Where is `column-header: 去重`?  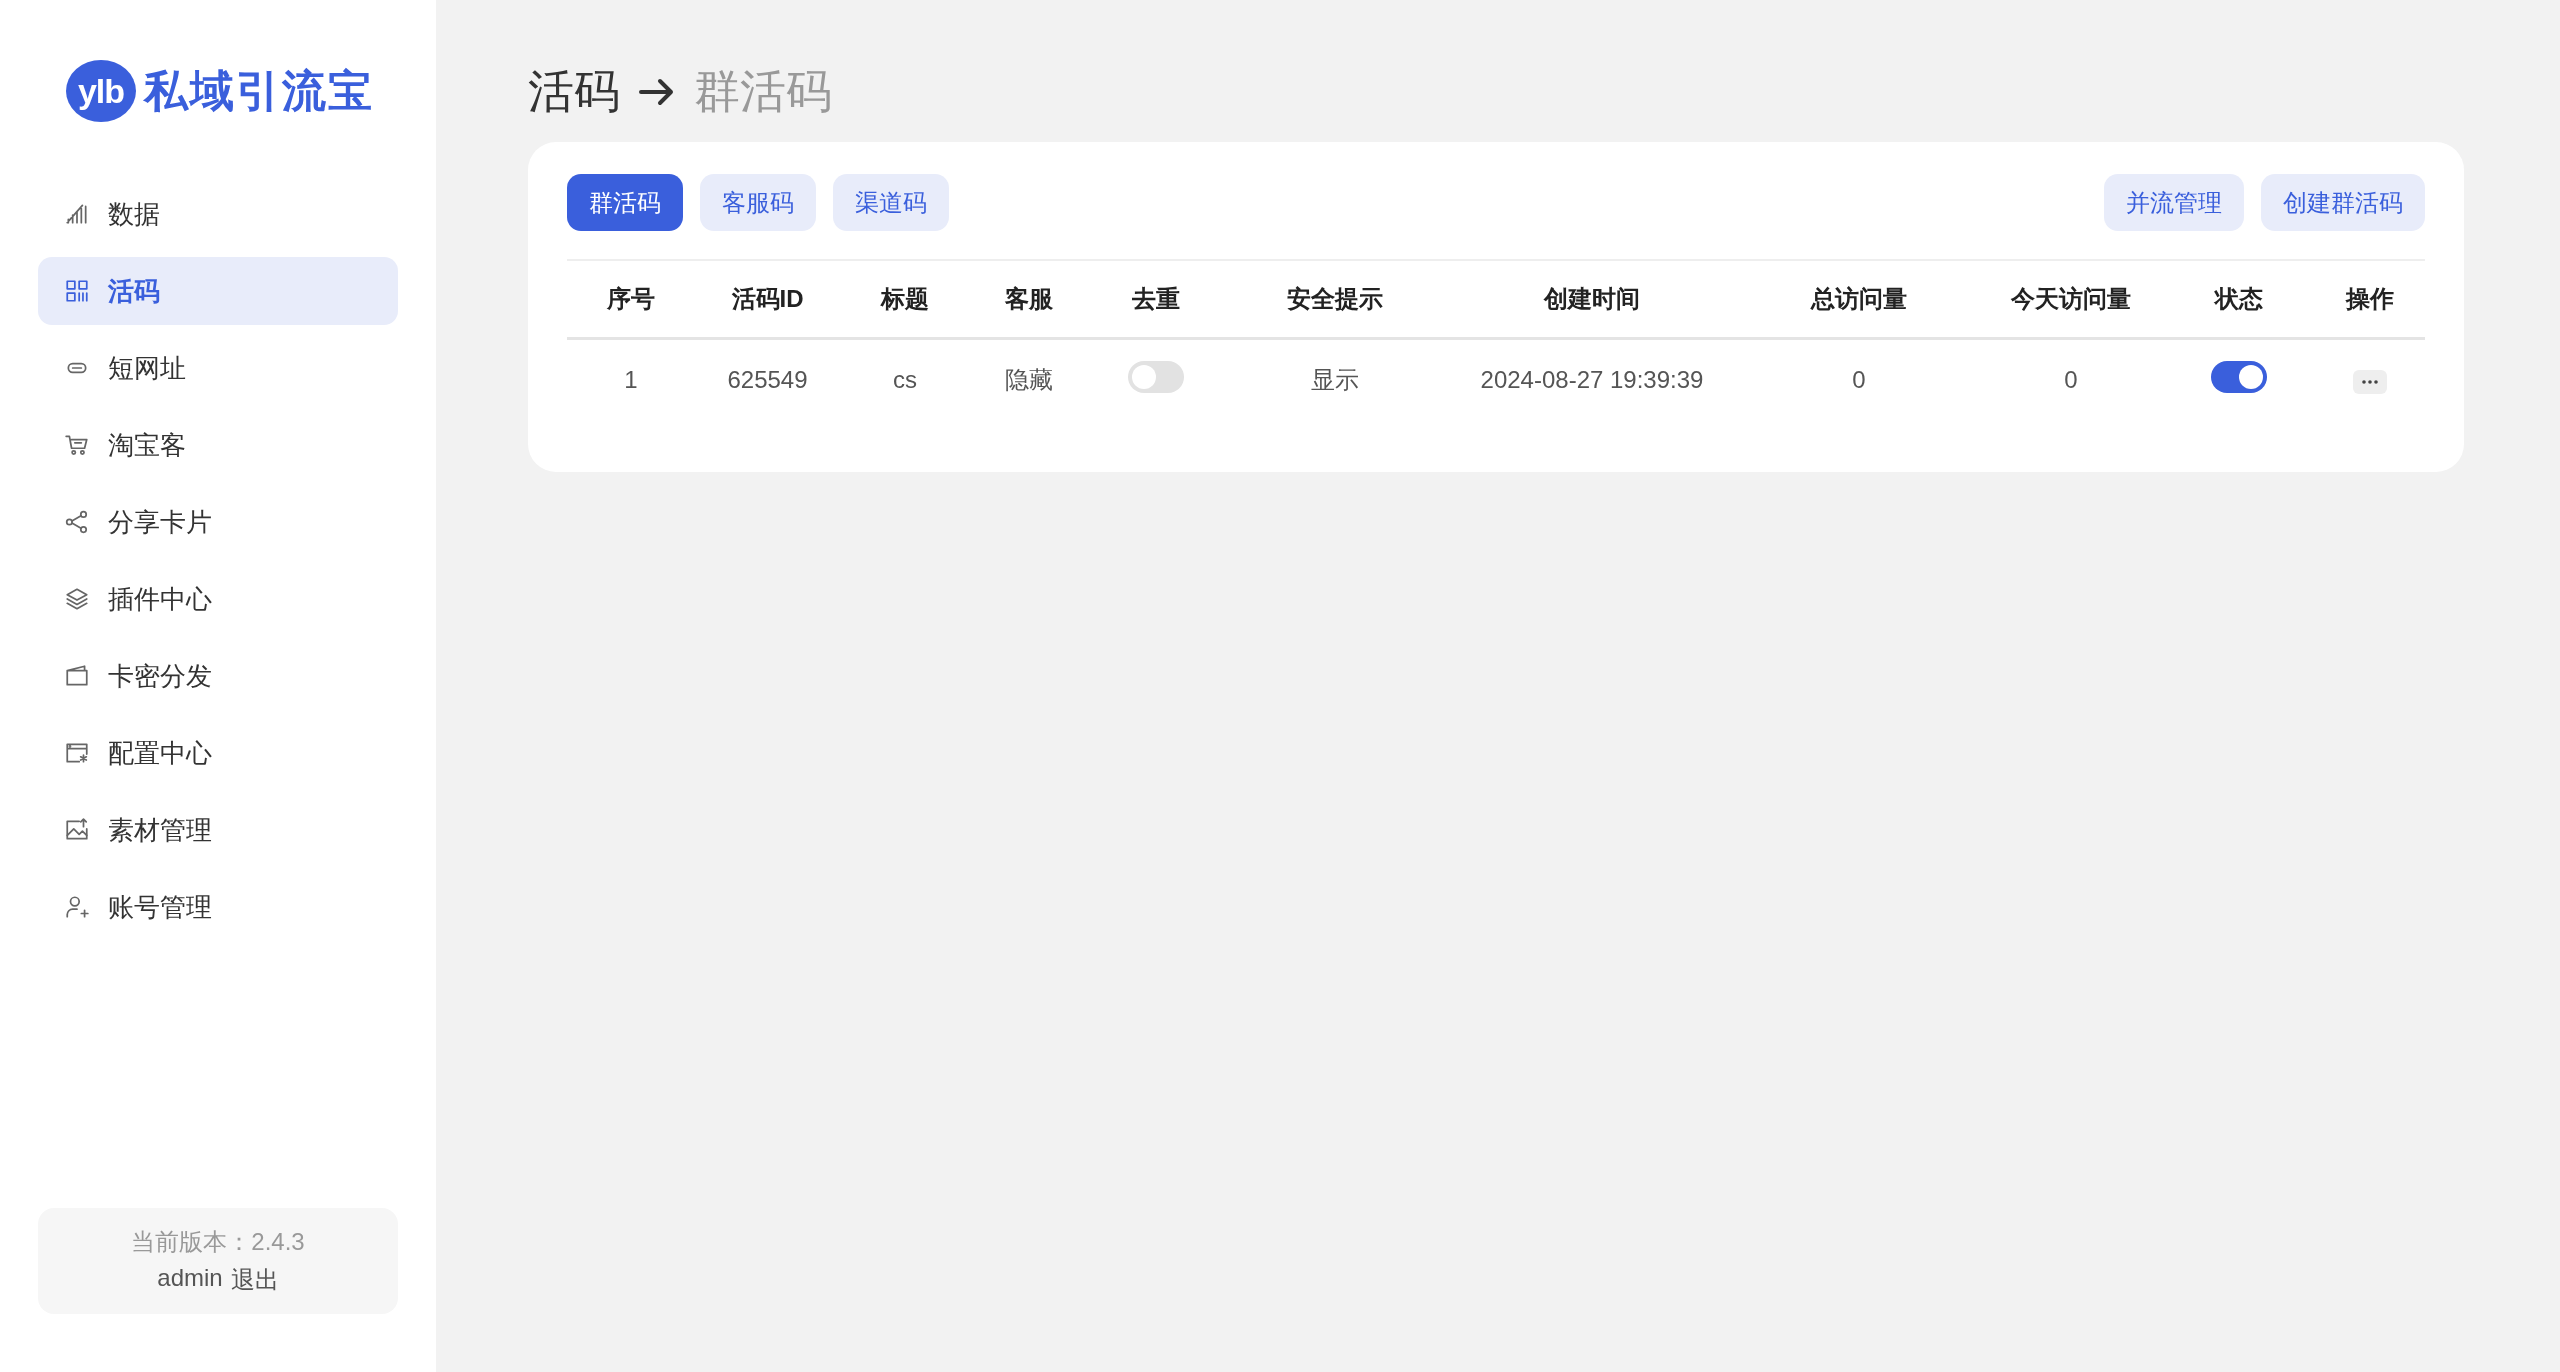 column-header: 去重 is located at coordinates (1155, 298).